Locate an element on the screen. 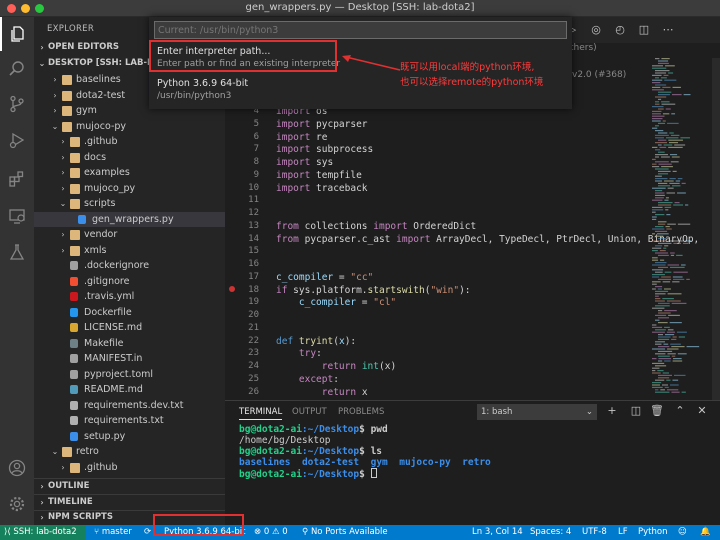  remote-explorer-icon is located at coordinates (17, 216).